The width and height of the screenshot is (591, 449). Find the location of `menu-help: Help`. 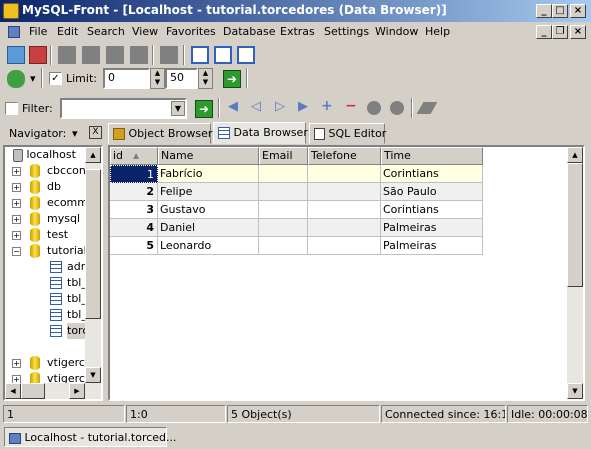

menu-help: Help is located at coordinates (437, 31).